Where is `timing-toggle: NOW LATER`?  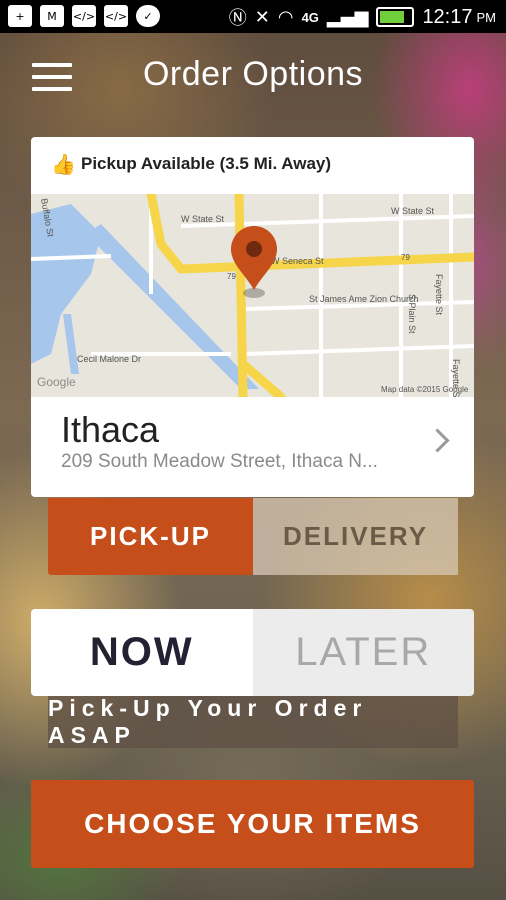
timing-toggle: NOW LATER is located at coordinates (252, 652).